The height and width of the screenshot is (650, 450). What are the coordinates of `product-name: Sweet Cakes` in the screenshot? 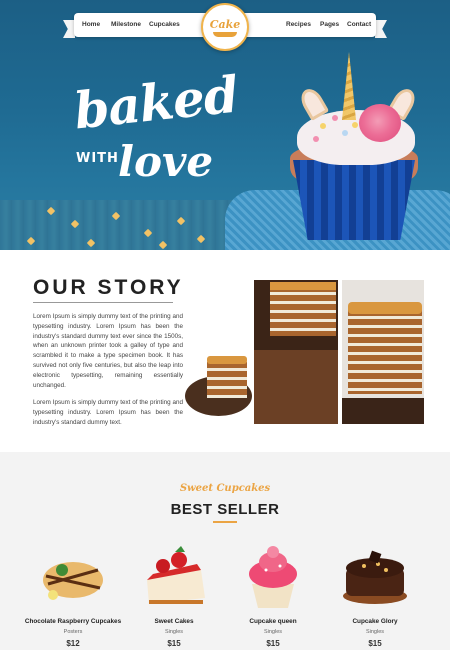 It's located at (174, 621).